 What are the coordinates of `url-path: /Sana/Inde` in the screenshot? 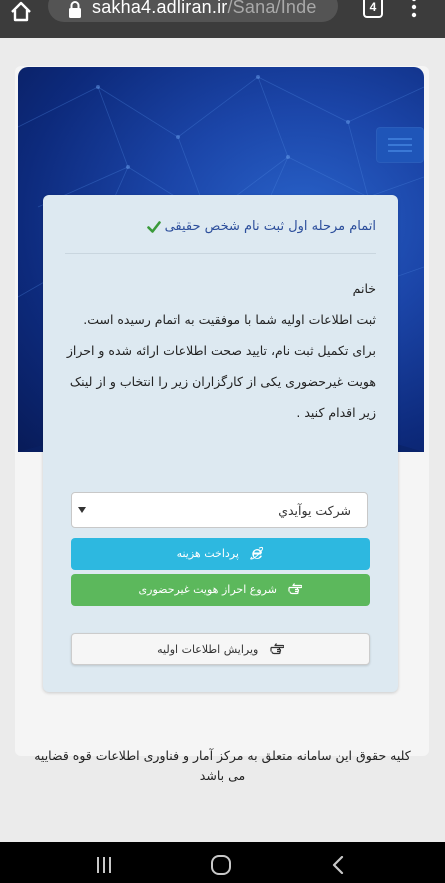 It's located at (272, 8).